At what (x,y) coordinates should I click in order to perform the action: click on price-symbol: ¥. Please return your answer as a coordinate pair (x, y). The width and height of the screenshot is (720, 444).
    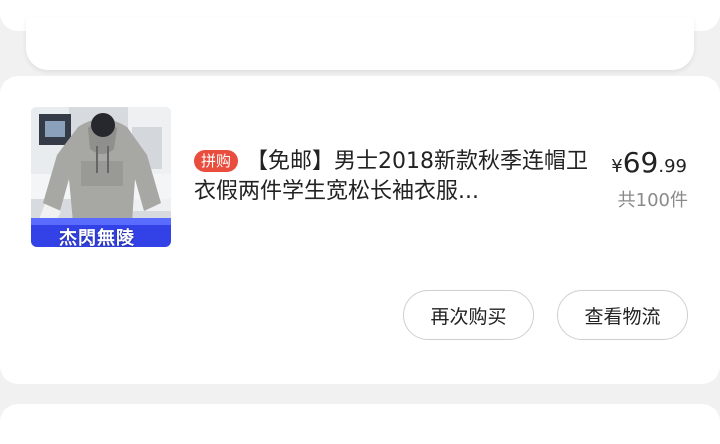
    Looking at the image, I should click on (617, 166).